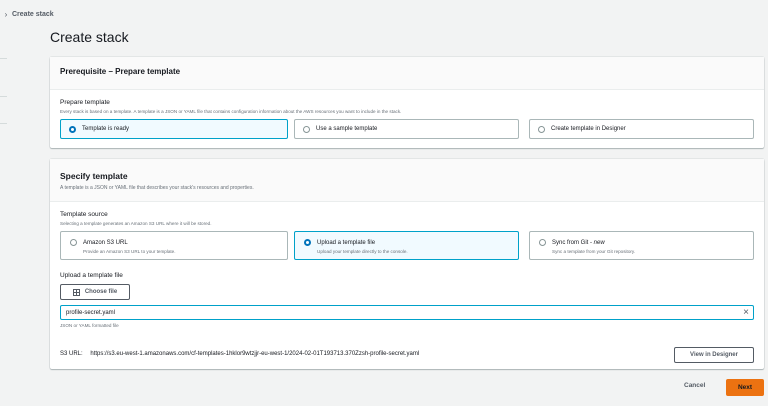 The width and height of the screenshot is (768, 406). What do you see at coordinates (120, 71) in the screenshot?
I see `prerequisite-title: Prerequisite – Prepare template` at bounding box center [120, 71].